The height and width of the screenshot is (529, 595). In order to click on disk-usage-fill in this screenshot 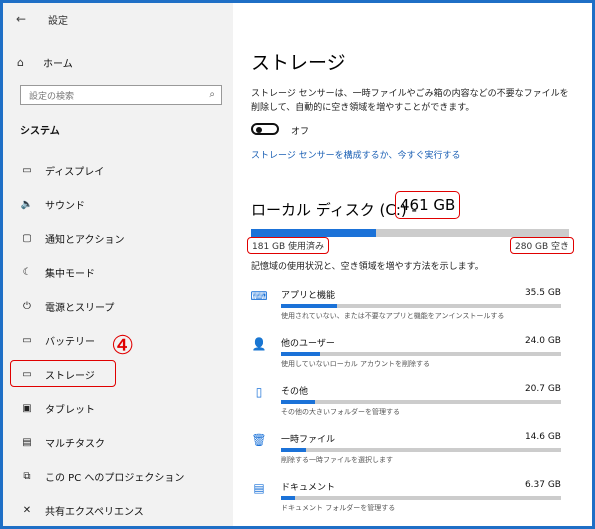, I will do `click(313, 233)`.